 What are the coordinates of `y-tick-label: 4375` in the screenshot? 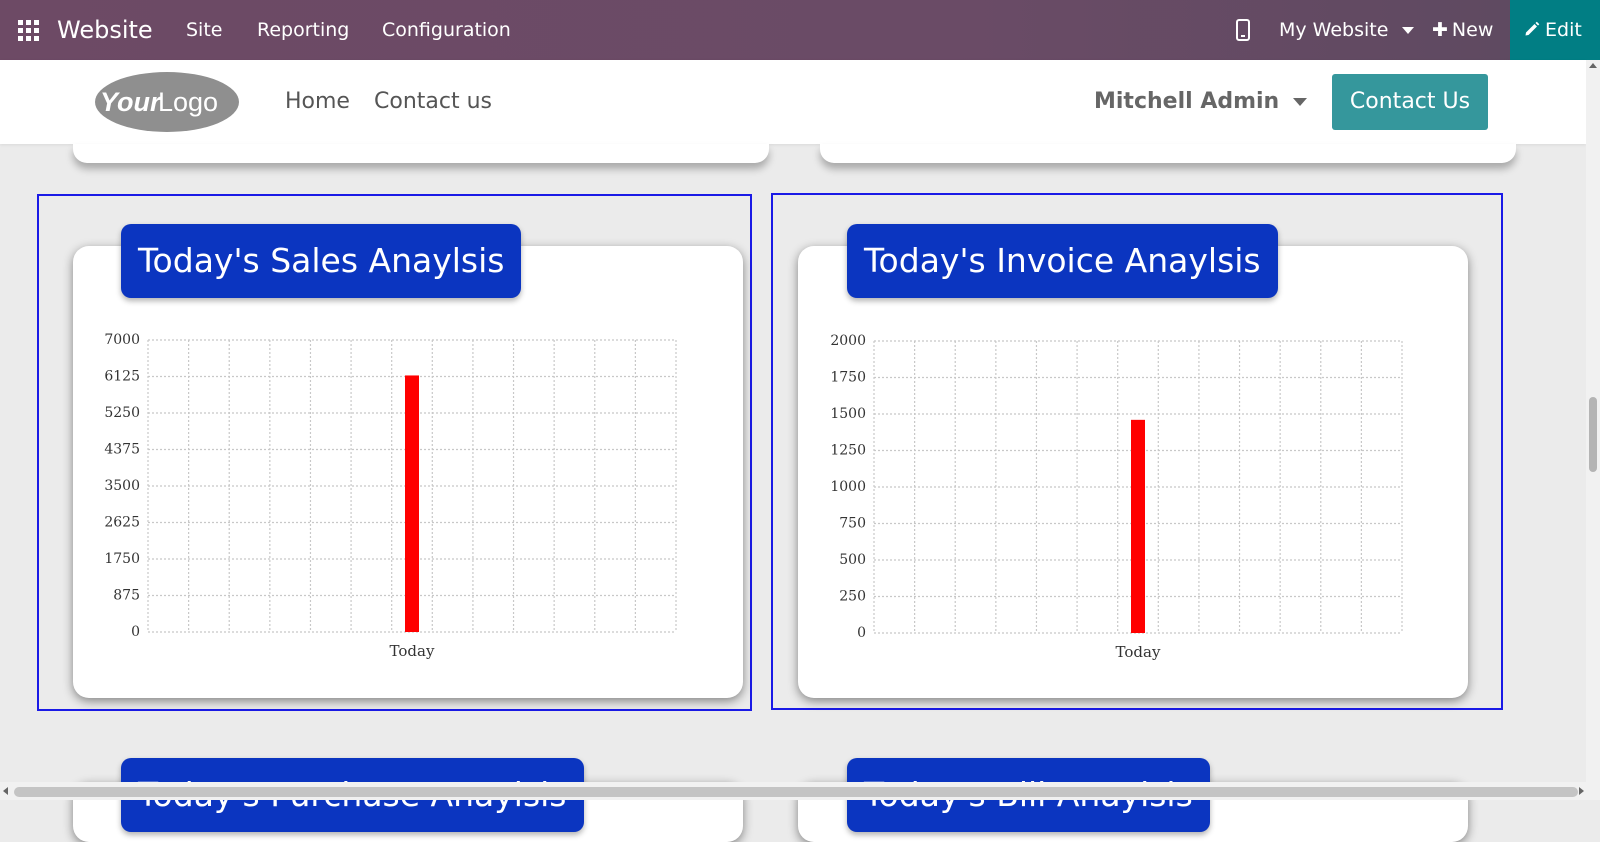 It's located at (122, 450).